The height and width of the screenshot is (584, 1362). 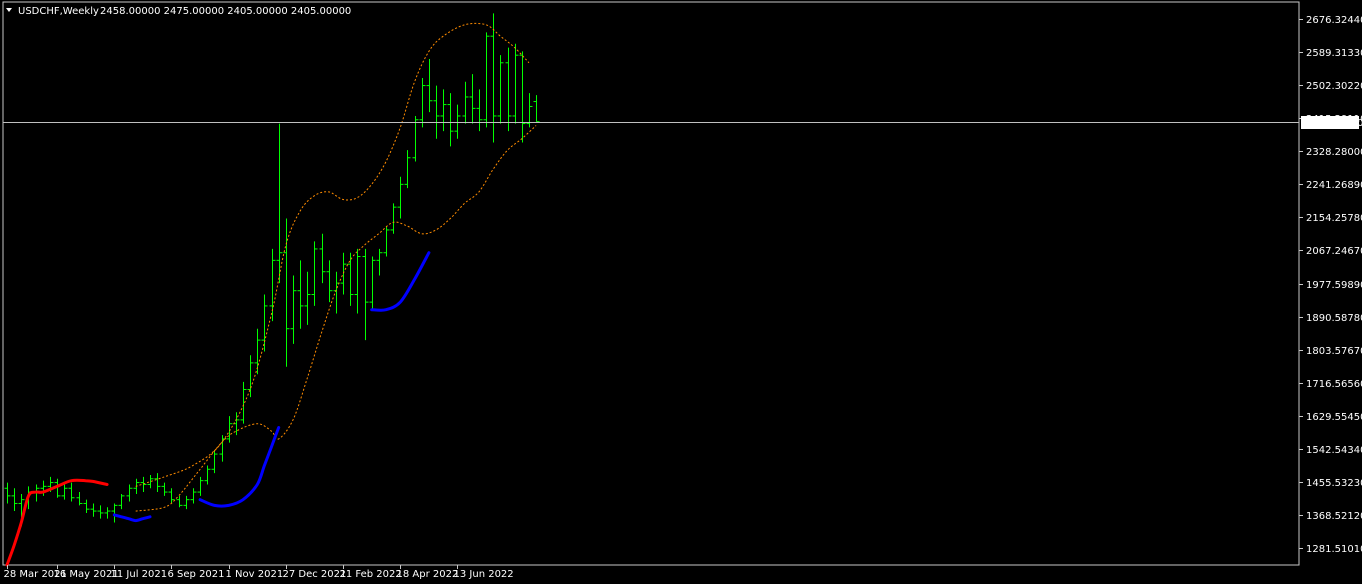 What do you see at coordinates (484, 574) in the screenshot?
I see `x-axis-tick-label: 13 Jun 2022` at bounding box center [484, 574].